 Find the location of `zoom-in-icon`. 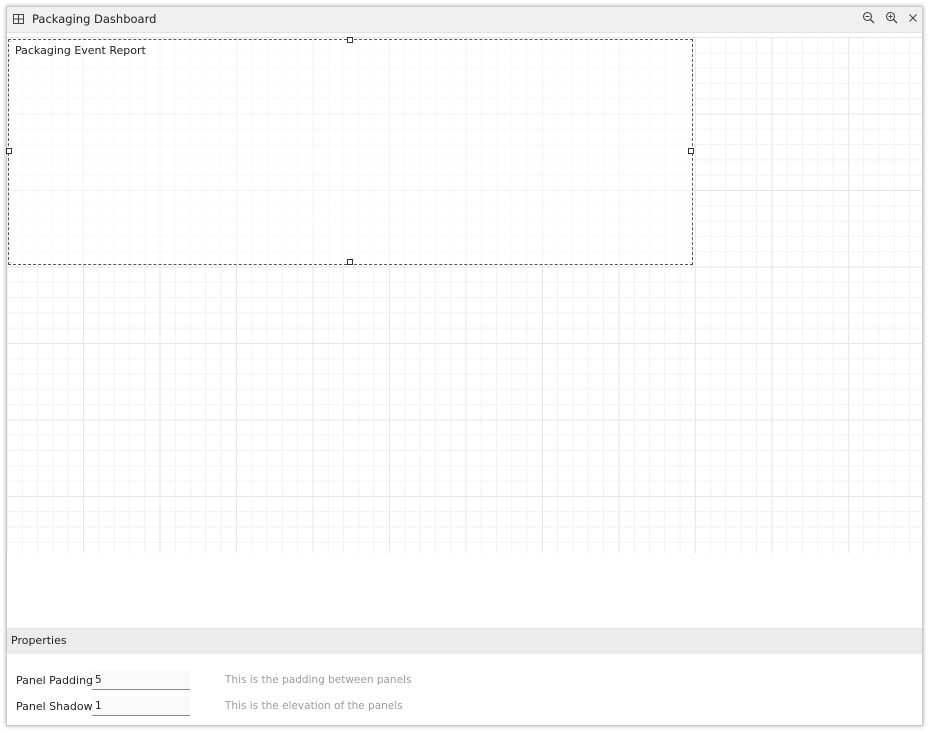

zoom-in-icon is located at coordinates (891, 19).